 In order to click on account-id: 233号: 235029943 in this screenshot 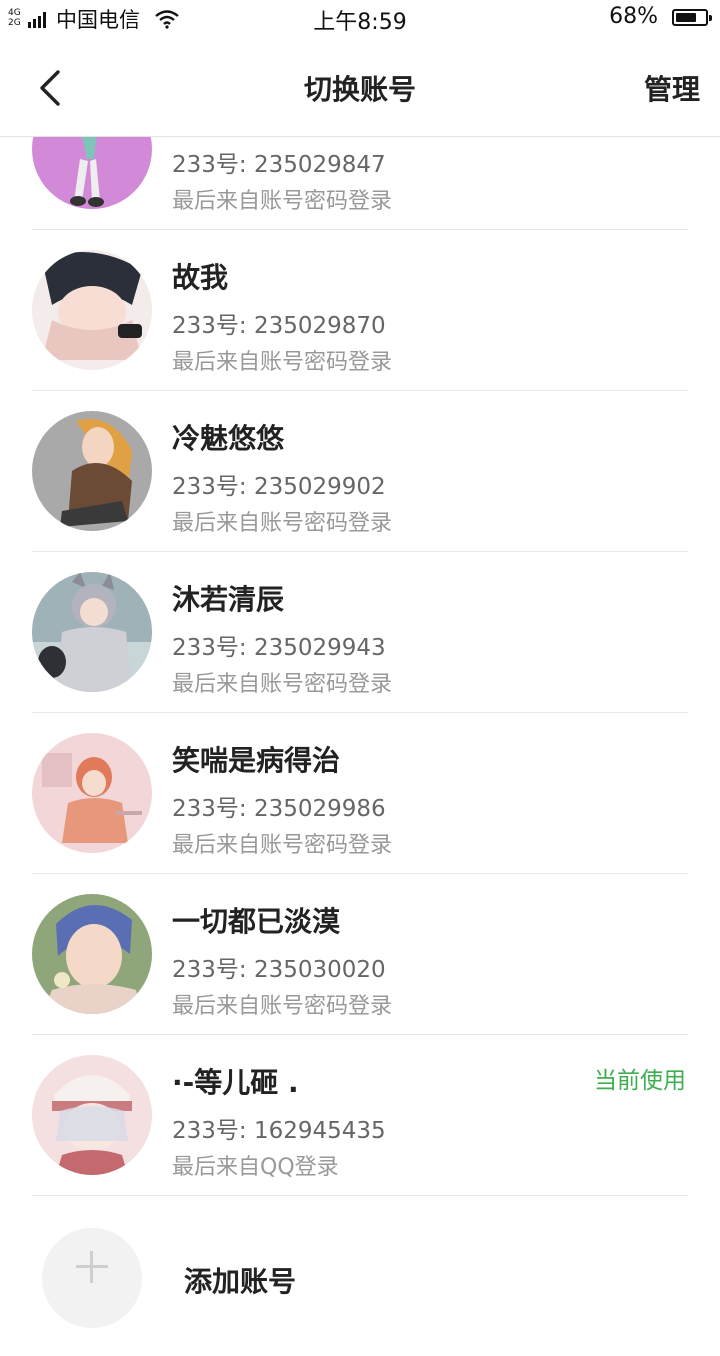, I will do `click(279, 648)`.